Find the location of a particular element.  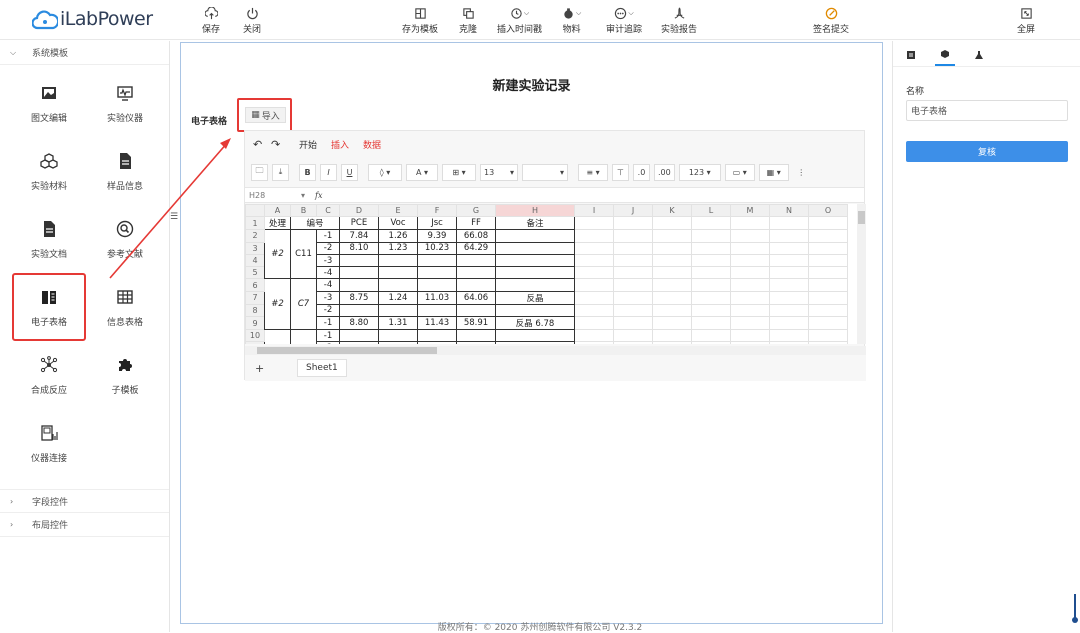

redo-icon: ↷ is located at coordinates (278, 144).